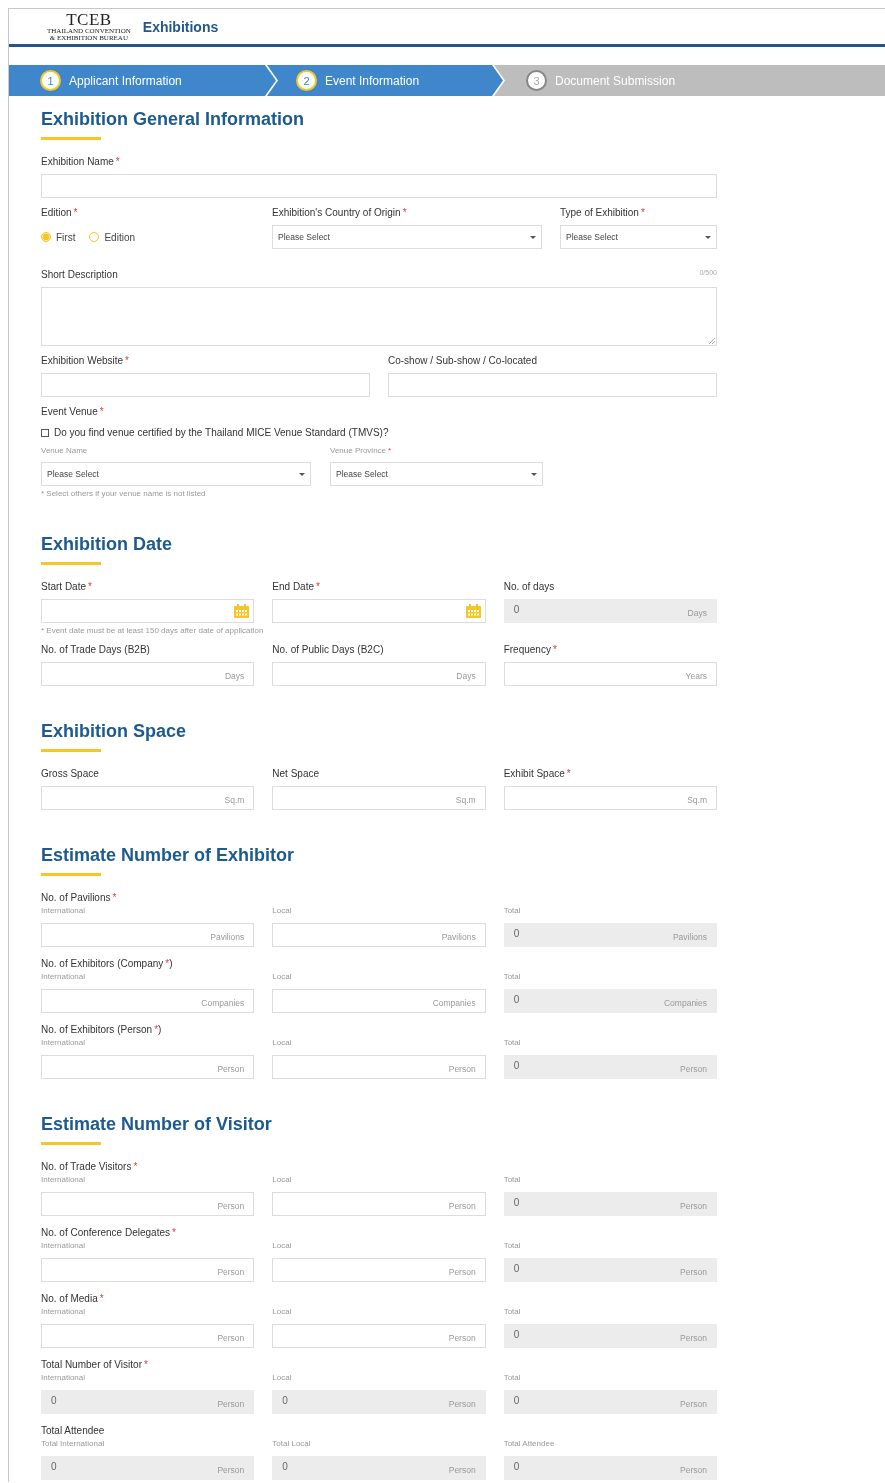  Describe the element at coordinates (73, 1444) in the screenshot. I see `field-sublabel: Total International` at that location.